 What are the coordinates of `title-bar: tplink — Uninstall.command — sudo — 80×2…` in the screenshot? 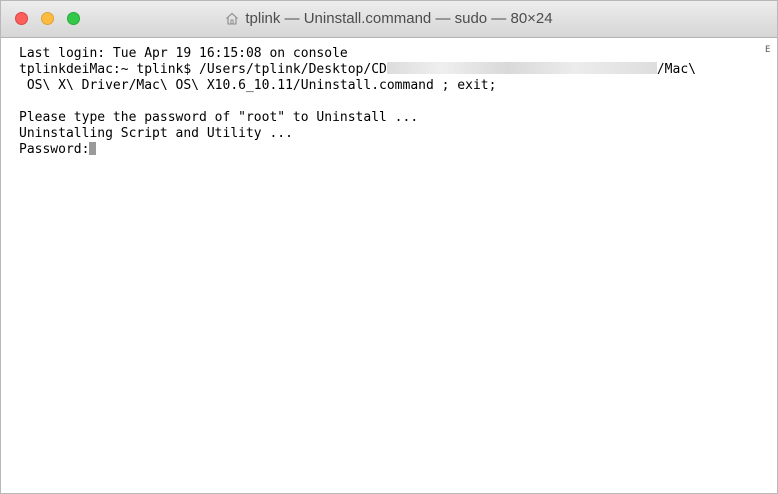 It's located at (389, 19).